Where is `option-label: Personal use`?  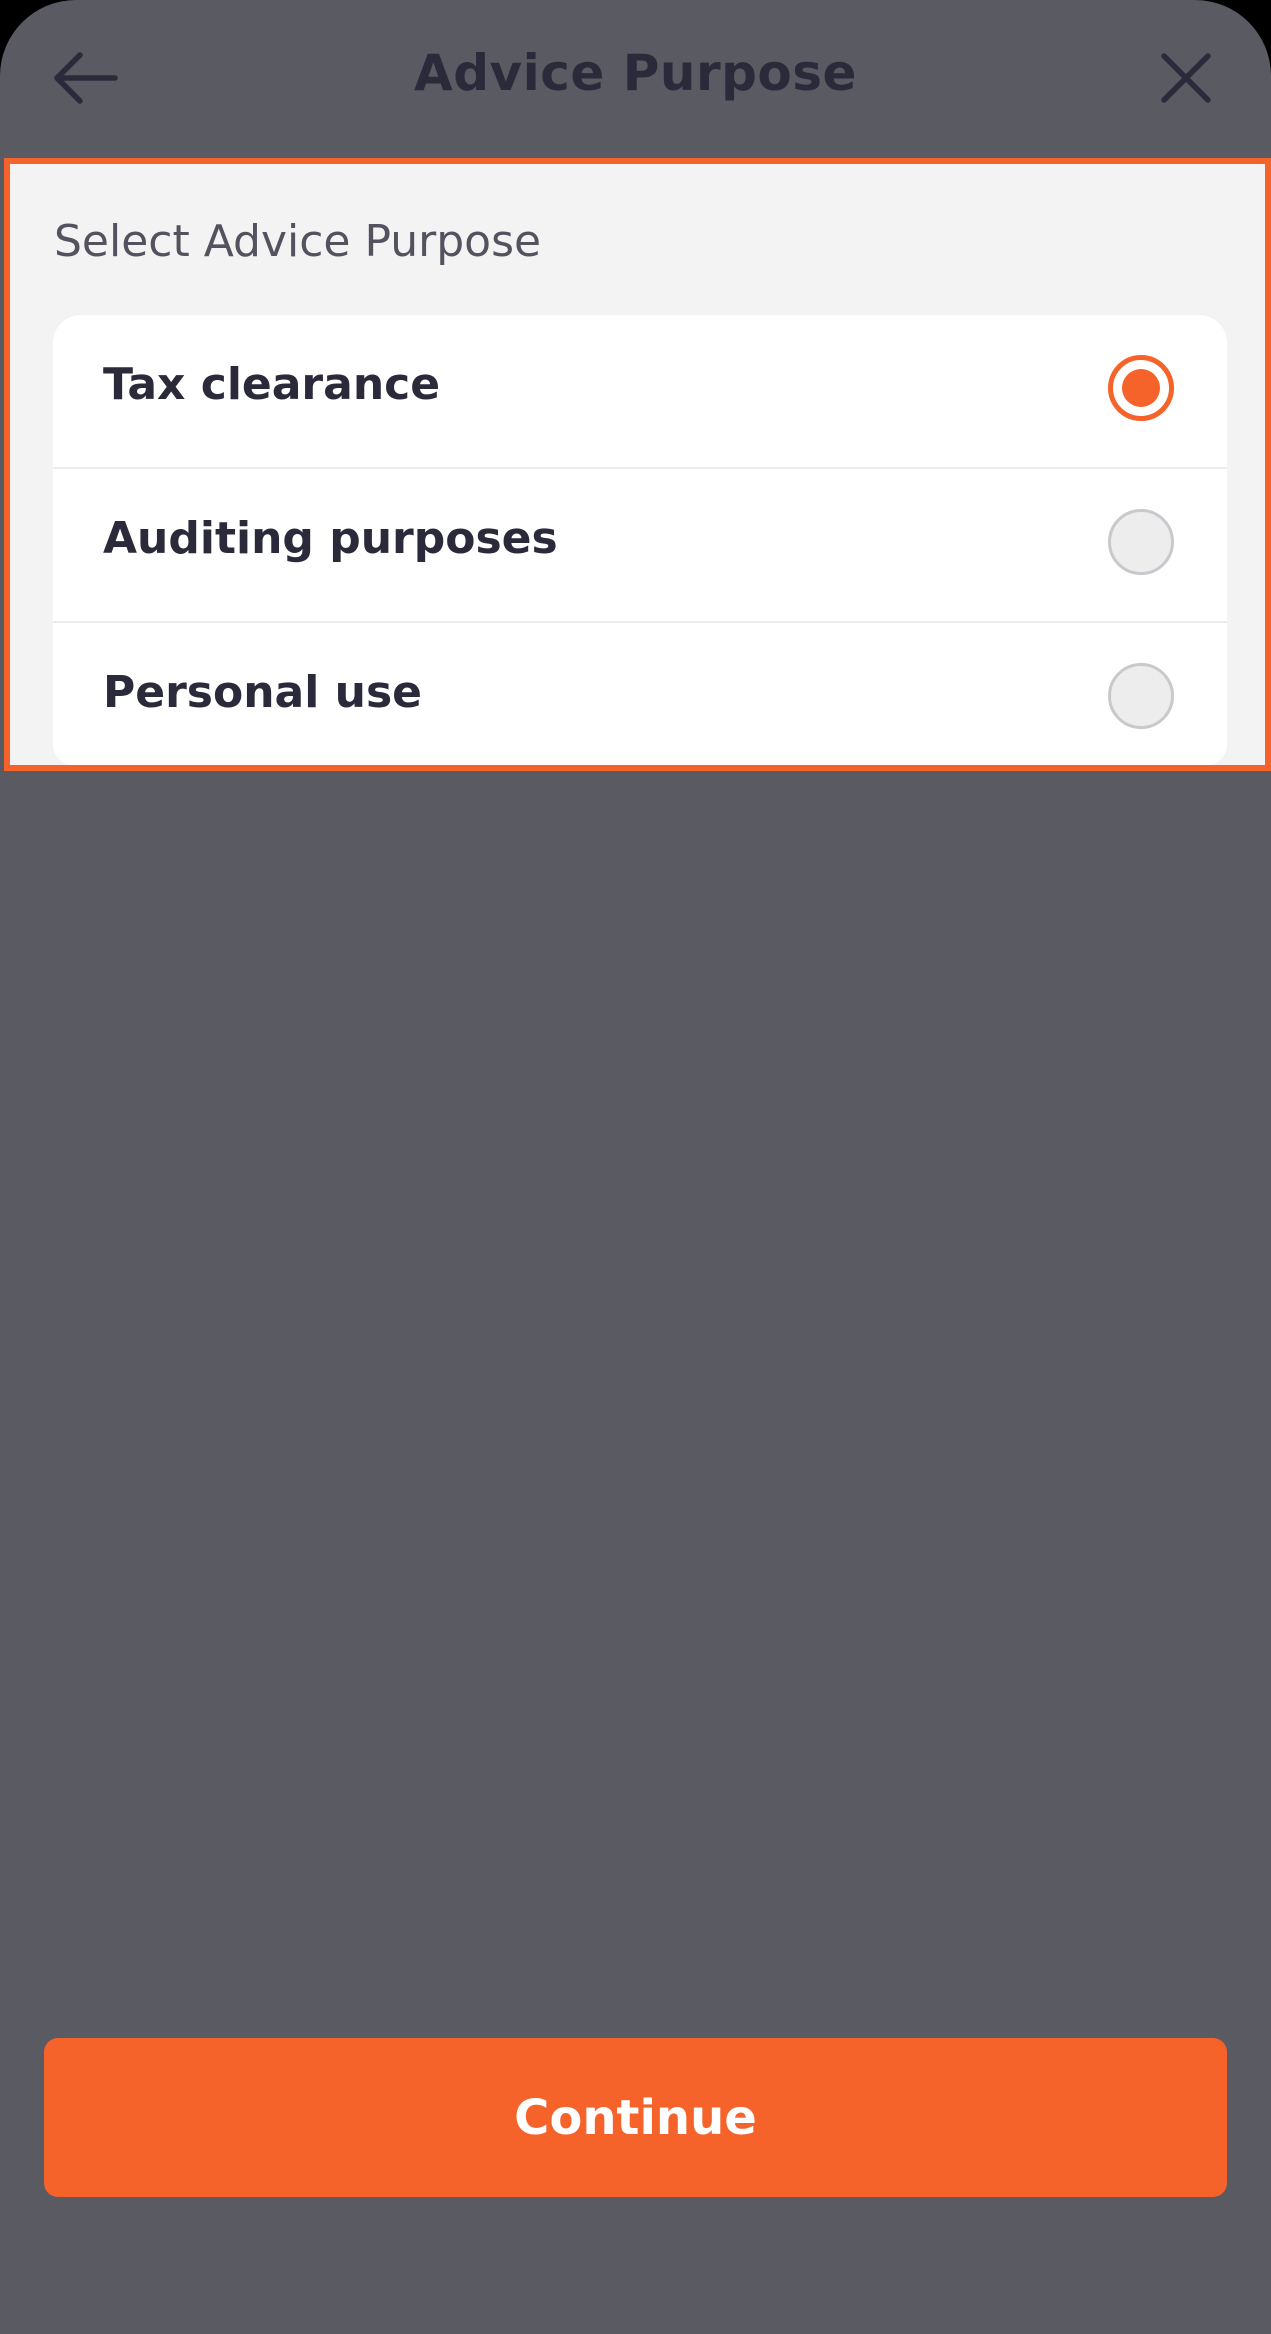
option-label: Personal use is located at coordinates (262, 692).